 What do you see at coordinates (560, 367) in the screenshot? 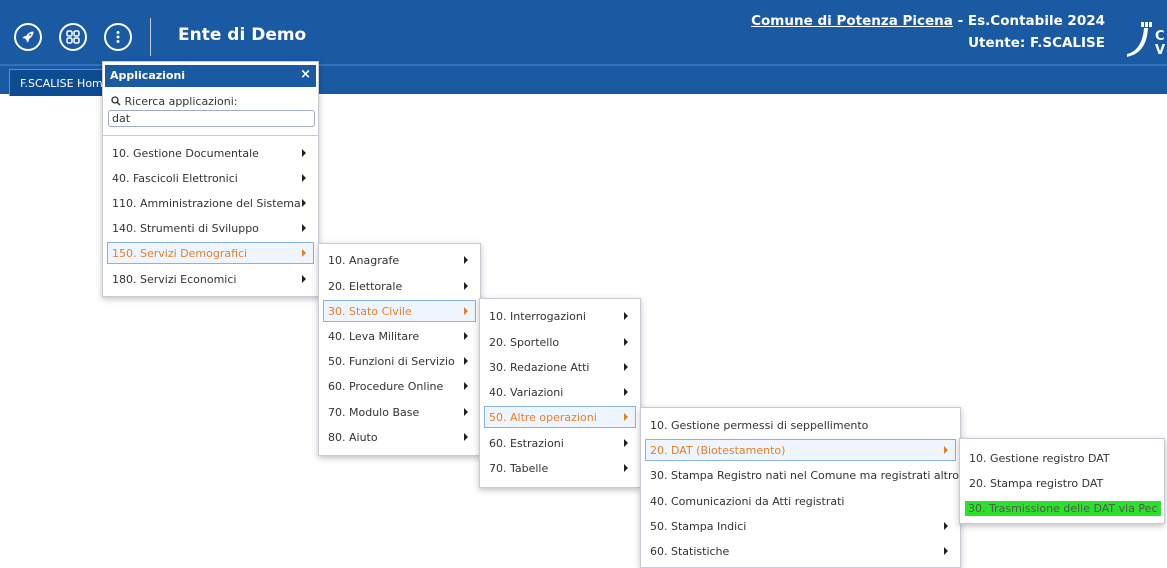
I see `menu-item-redazione-atti: 30. Redazione Atti` at bounding box center [560, 367].